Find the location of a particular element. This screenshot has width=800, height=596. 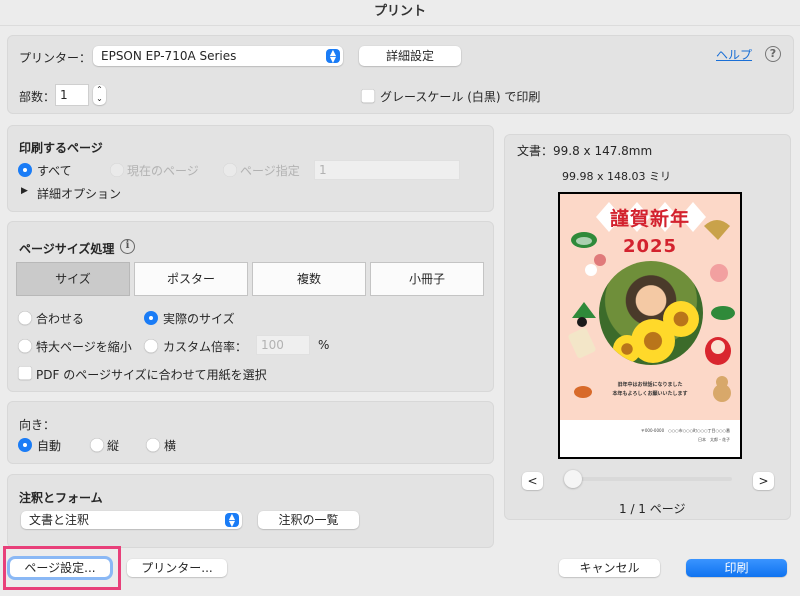

copies-stepper: ⌃ ⌄ is located at coordinates (99, 95).